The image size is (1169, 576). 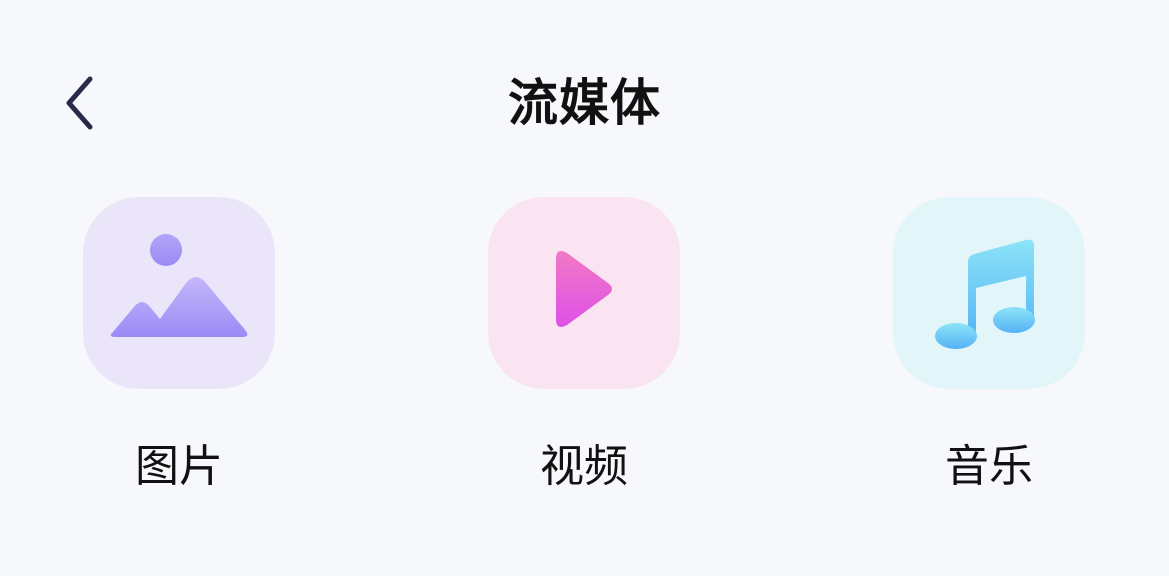 What do you see at coordinates (985, 294) in the screenshot?
I see `music-note-icon` at bounding box center [985, 294].